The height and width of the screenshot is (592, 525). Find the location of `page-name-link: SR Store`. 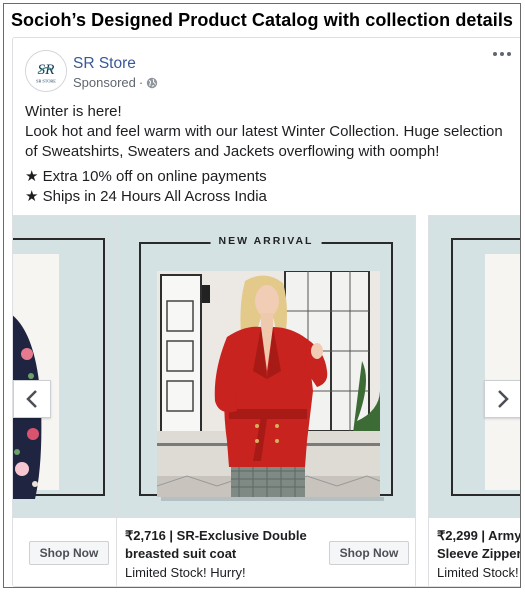

page-name-link: SR Store is located at coordinates (104, 64).